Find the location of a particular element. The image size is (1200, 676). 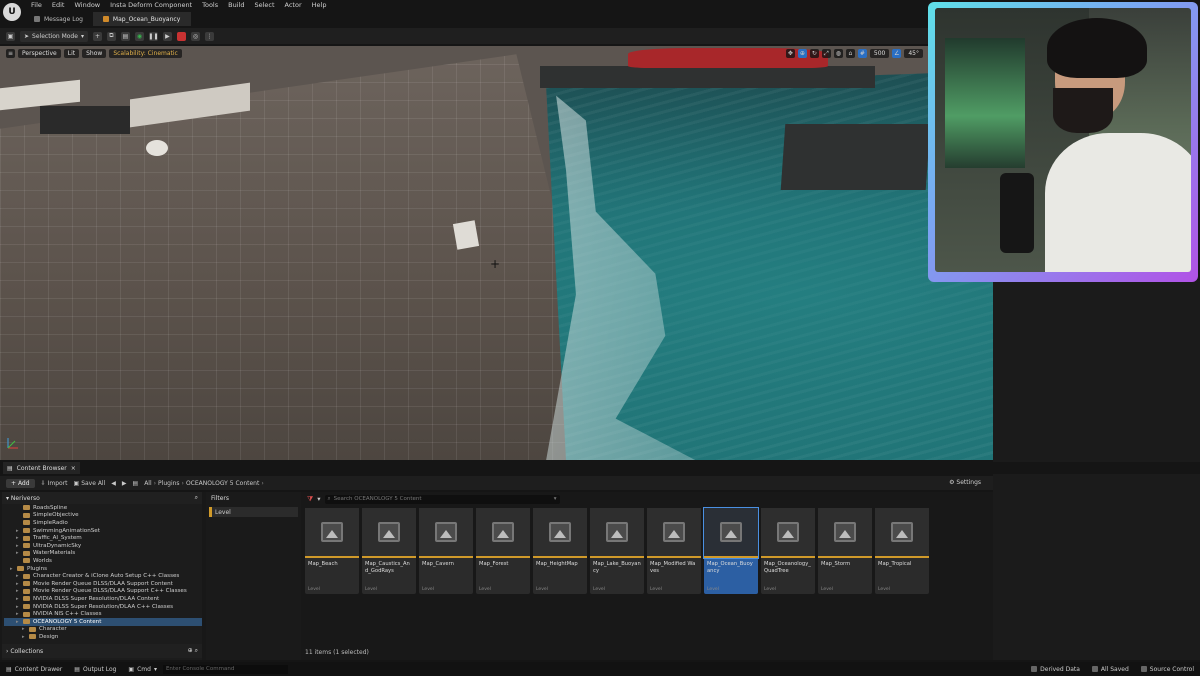

rotation-snap-value: 45° is located at coordinates (913, 53).